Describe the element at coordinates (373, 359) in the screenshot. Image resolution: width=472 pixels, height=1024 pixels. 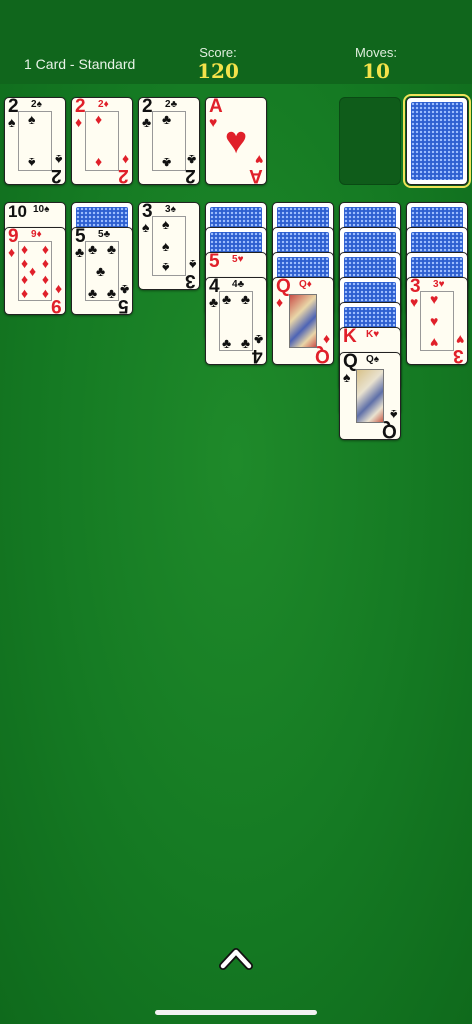
I see `card-corner-mini: Q♠` at that location.